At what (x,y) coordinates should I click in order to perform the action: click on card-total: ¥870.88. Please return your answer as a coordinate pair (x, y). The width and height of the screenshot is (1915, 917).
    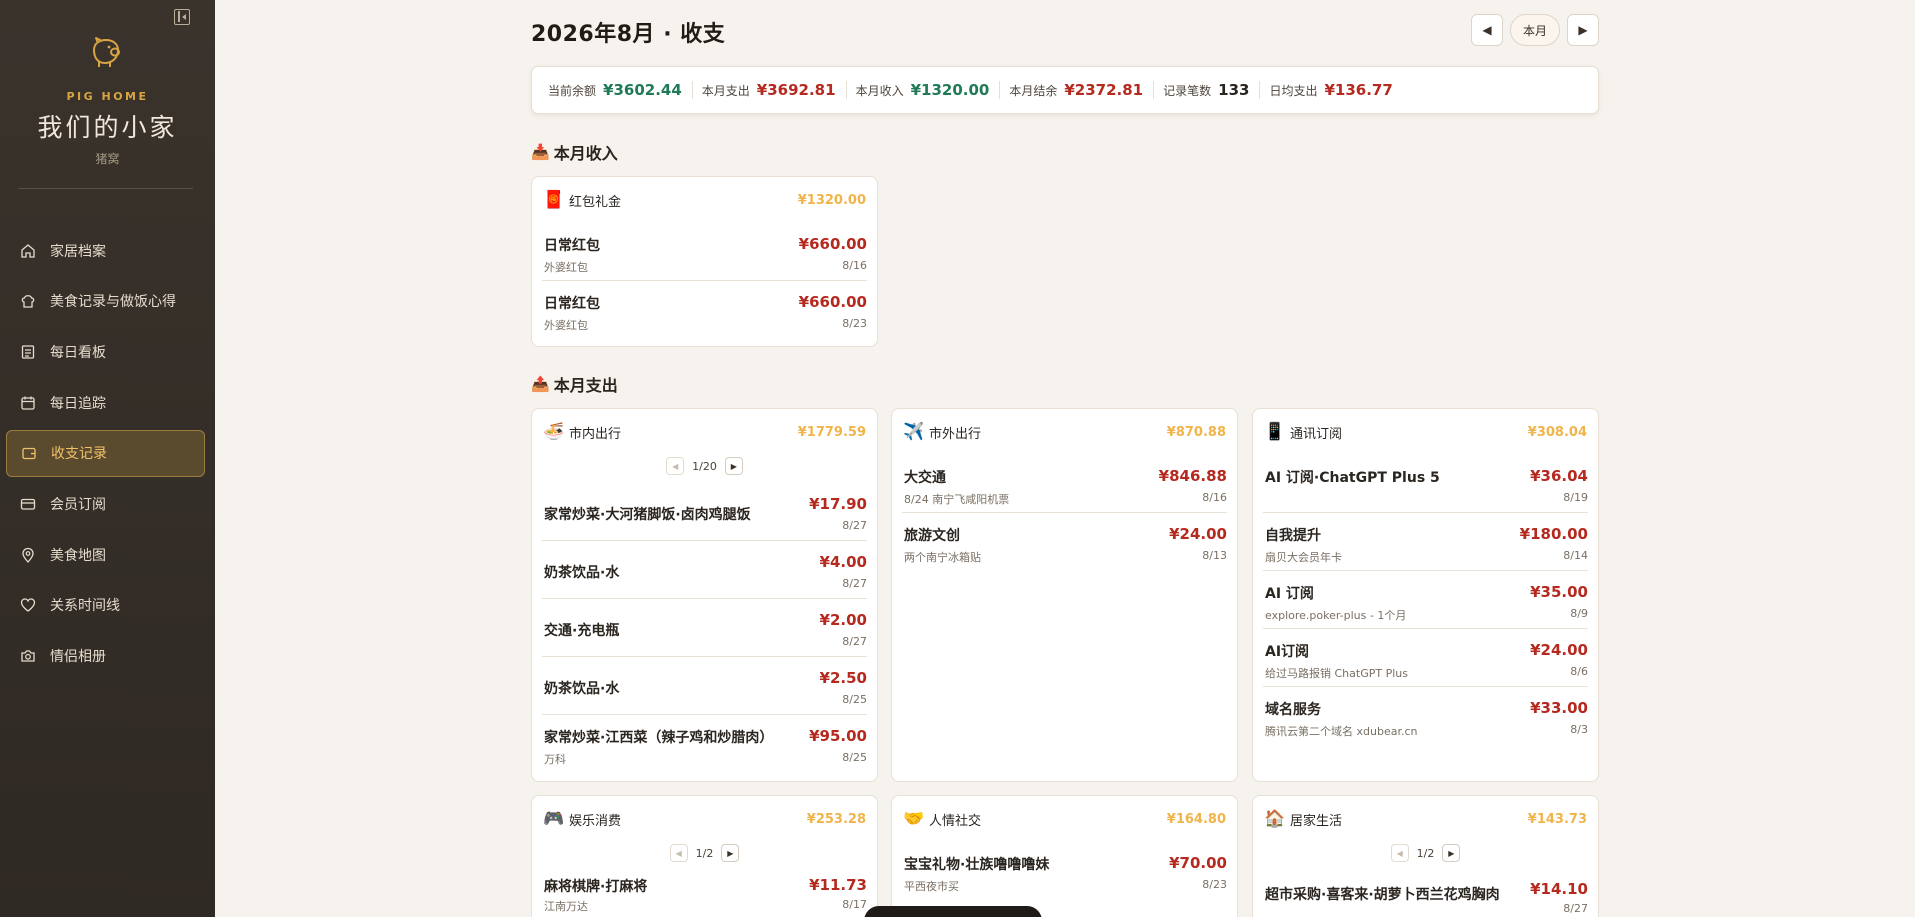
    Looking at the image, I should click on (1196, 432).